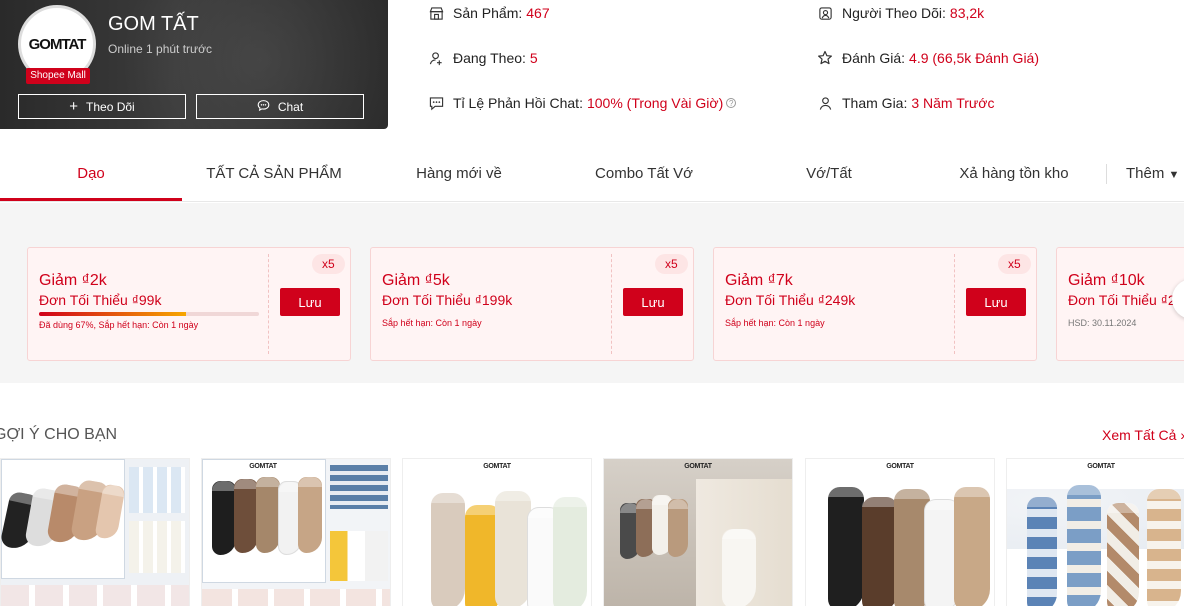 This screenshot has height=606, width=1184. I want to click on tab-more: Thêm ▼, so click(1149, 174).